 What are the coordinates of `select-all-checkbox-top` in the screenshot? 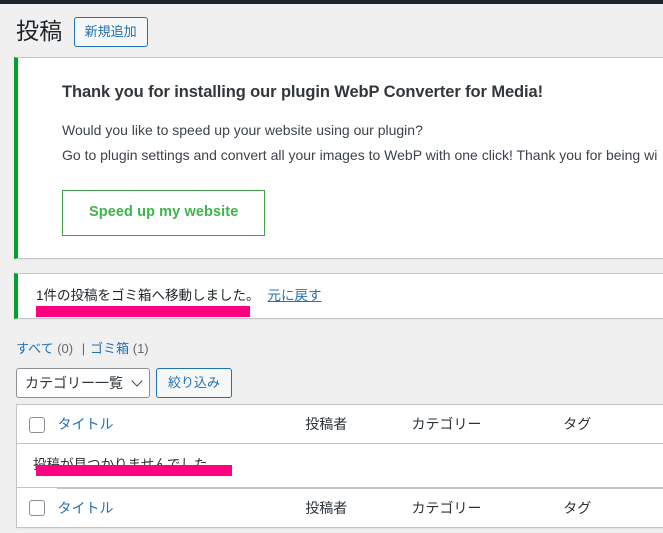 It's located at (37, 425).